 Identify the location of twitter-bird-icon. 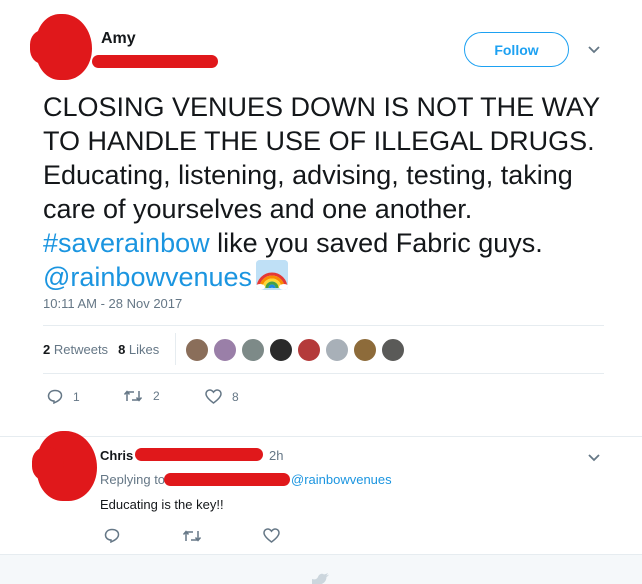
(320, 578).